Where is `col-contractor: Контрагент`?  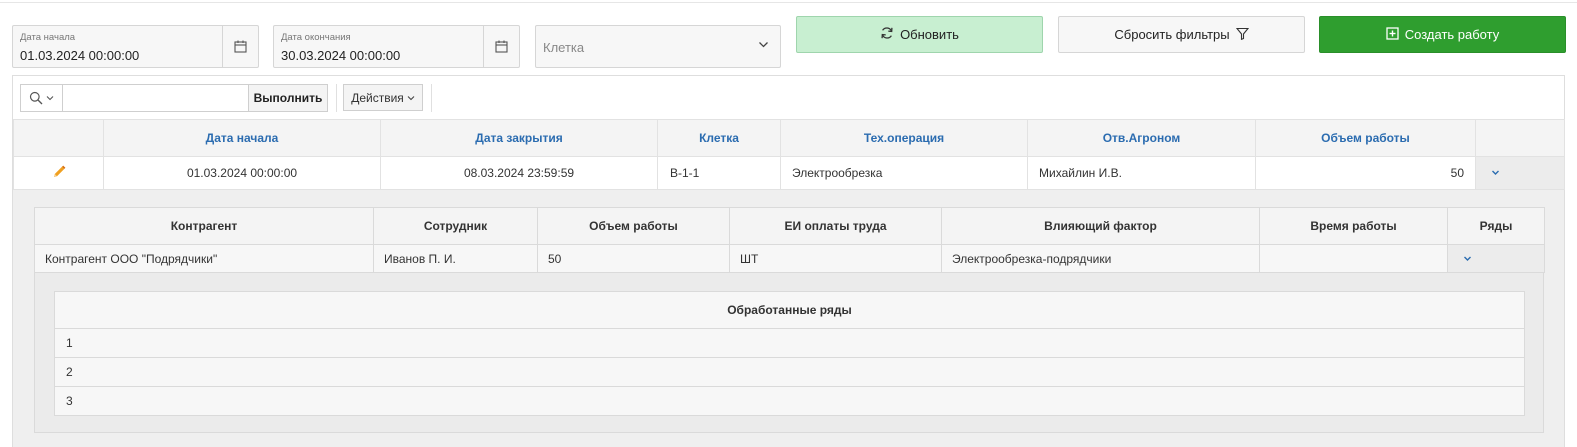
col-contractor: Контрагент is located at coordinates (204, 226).